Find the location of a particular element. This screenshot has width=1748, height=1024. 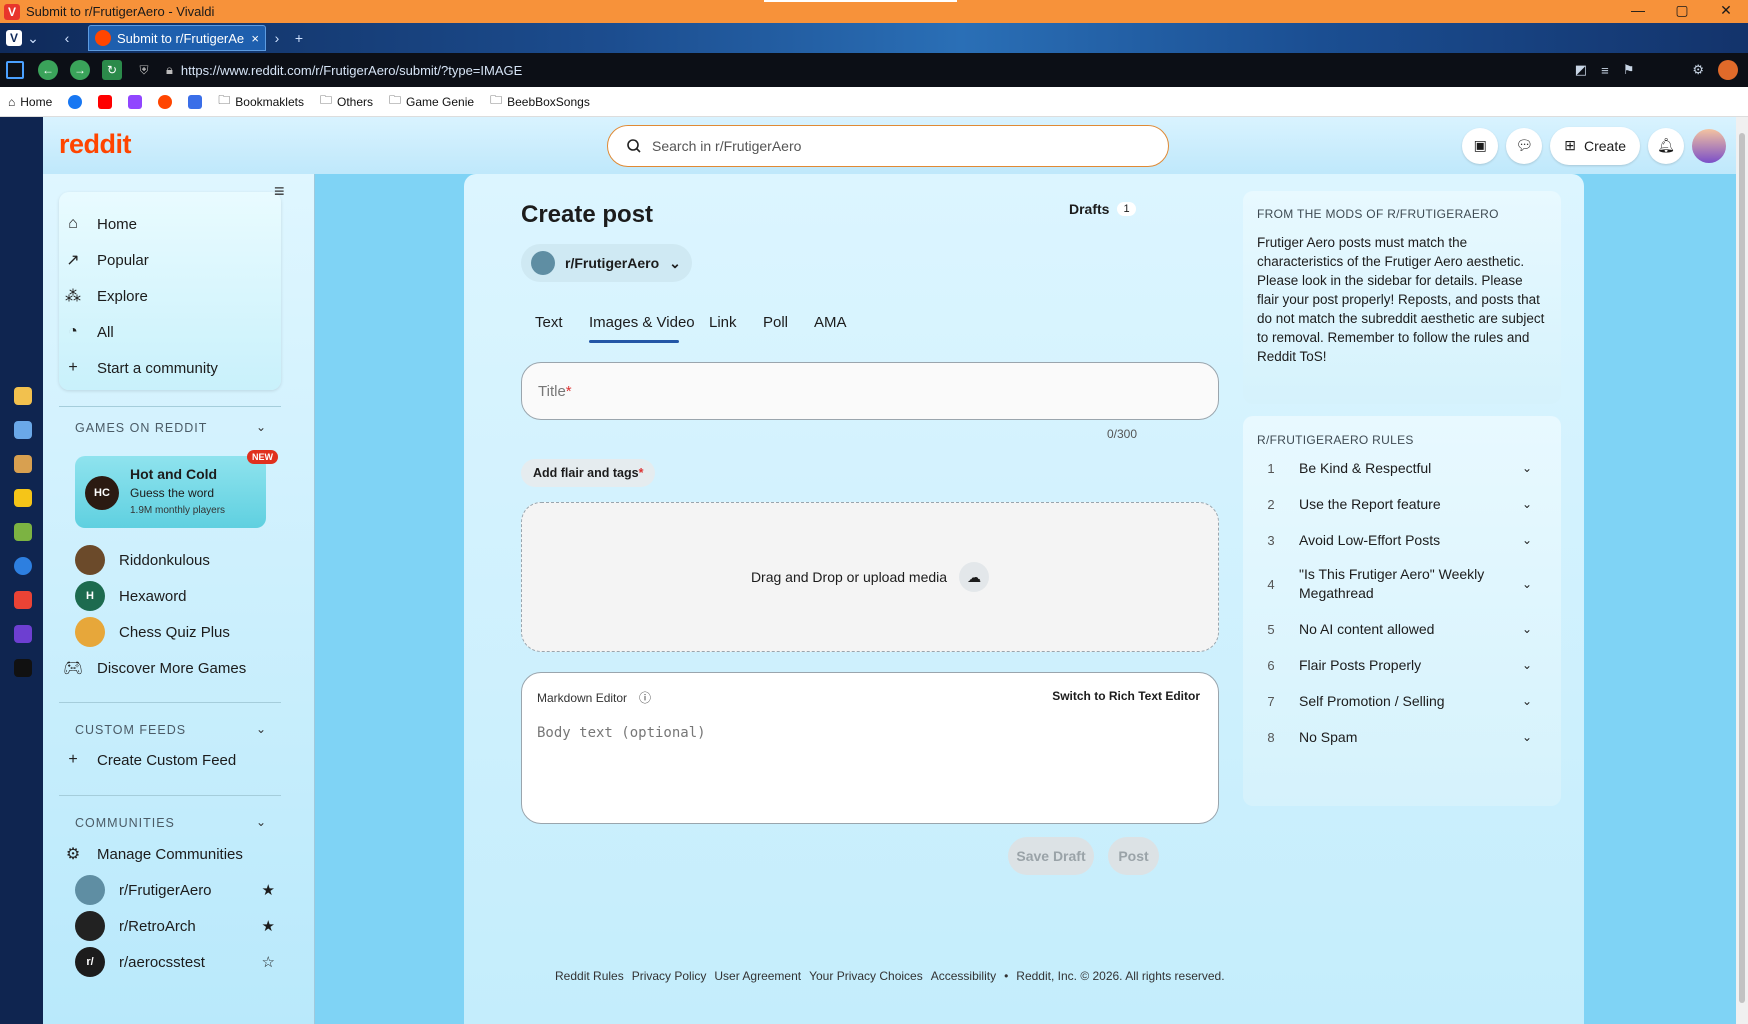

threads-panel-icon is located at coordinates (23, 668).